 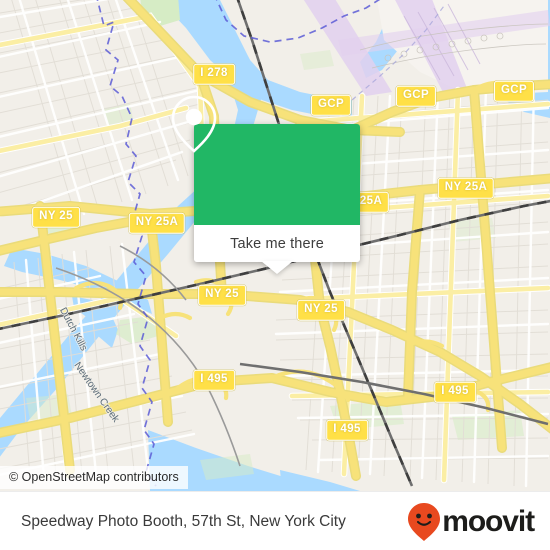 What do you see at coordinates (214, 74) in the screenshot?
I see `road-shield-label: I 278` at bounding box center [214, 74].